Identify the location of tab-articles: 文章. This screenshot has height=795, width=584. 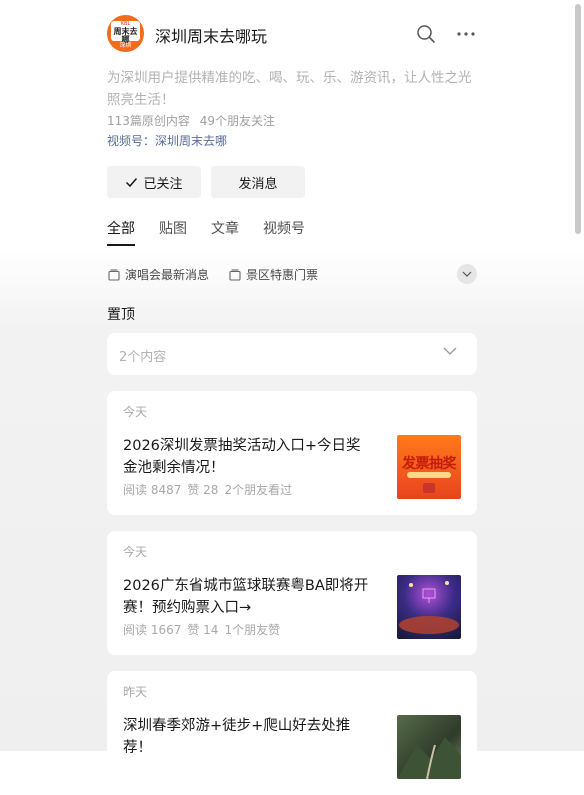
(225, 231).